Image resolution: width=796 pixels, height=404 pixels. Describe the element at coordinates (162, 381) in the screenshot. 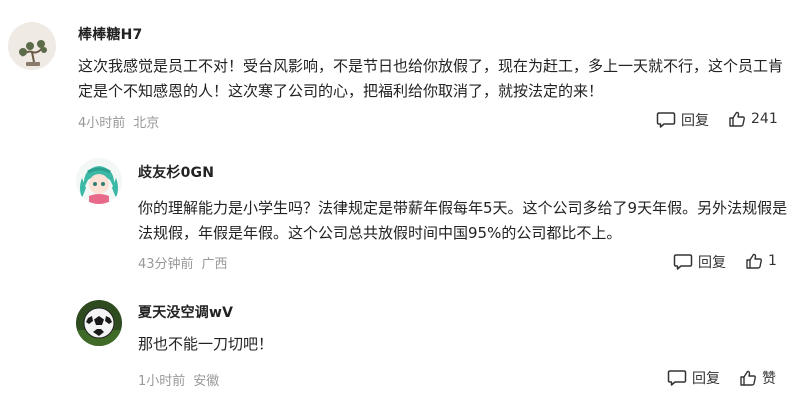

I see `comment-time: 1小时前` at that location.